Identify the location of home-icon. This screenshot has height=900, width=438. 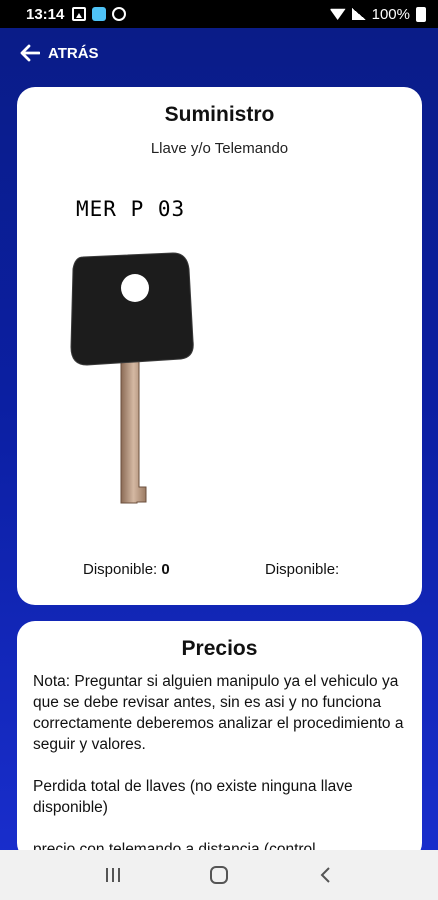
(219, 875).